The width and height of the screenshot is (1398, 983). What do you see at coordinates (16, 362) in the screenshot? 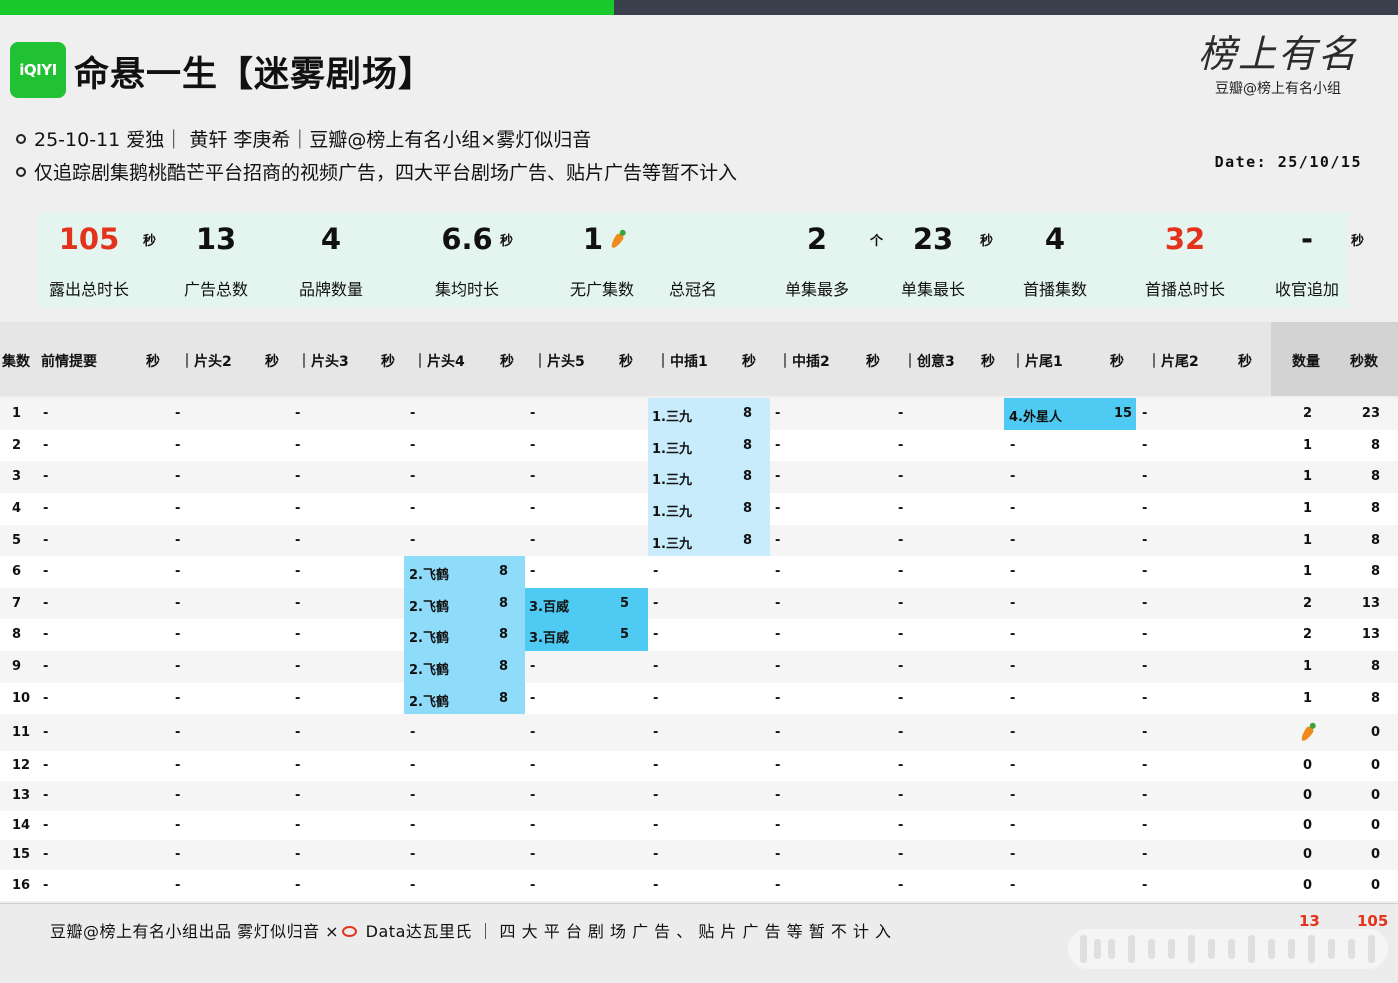
I see `column-header: 集数` at bounding box center [16, 362].